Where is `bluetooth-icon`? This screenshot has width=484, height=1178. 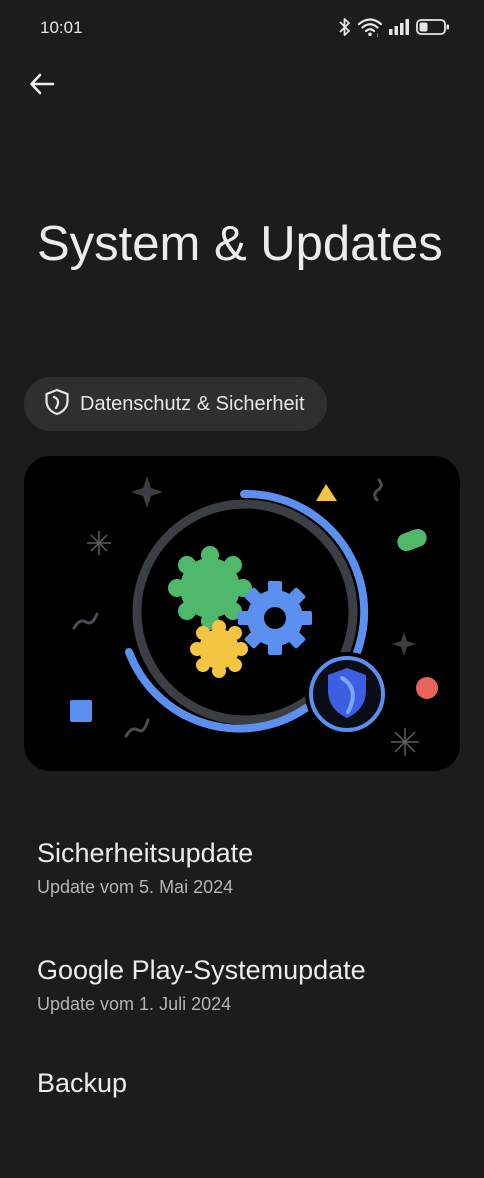 bluetooth-icon is located at coordinates (345, 27).